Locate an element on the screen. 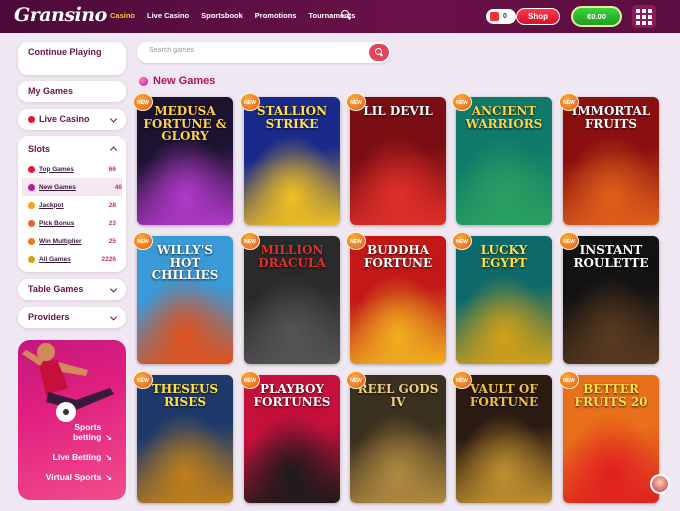  bag-icon is located at coordinates (494, 16).